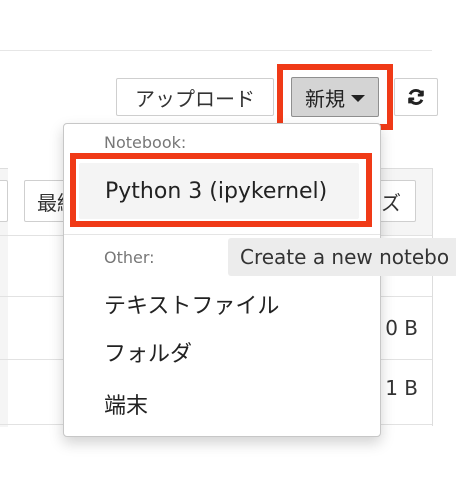 The image size is (456, 482). I want to click on file-list-border, so click(432, 297).